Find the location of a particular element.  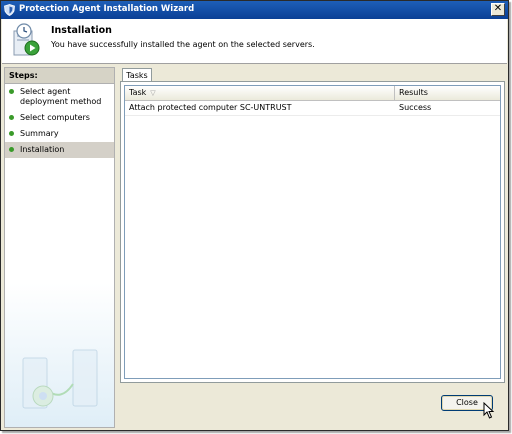

result-cell: Success is located at coordinates (415, 107).